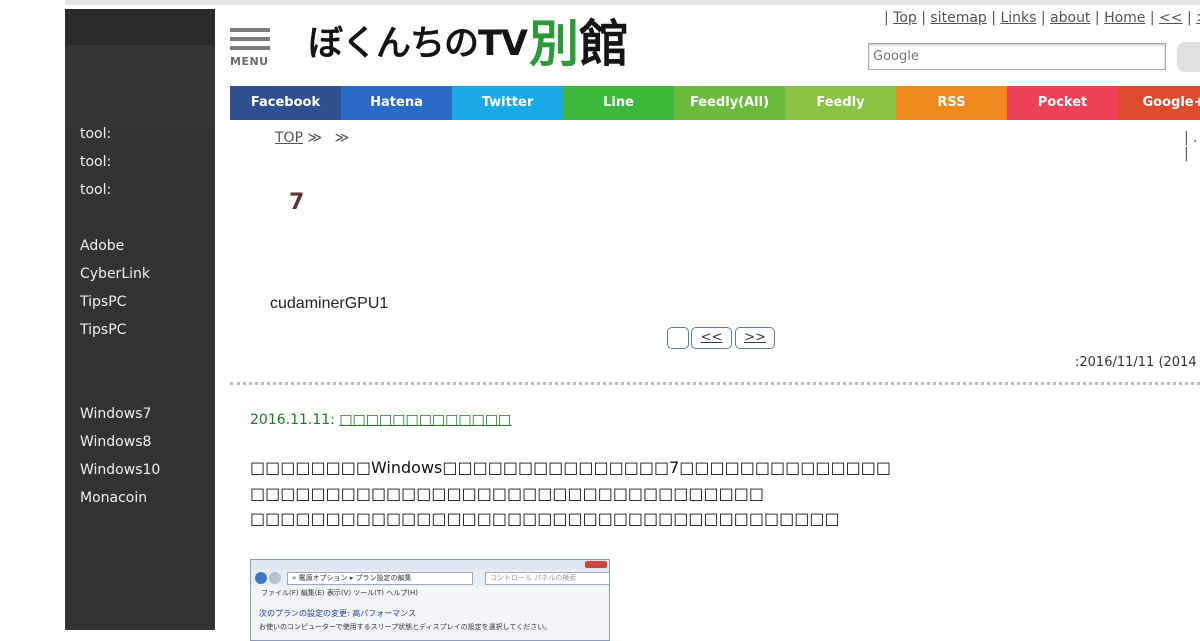 The height and width of the screenshot is (641, 1200). I want to click on pager-next-button: >>, so click(755, 338).